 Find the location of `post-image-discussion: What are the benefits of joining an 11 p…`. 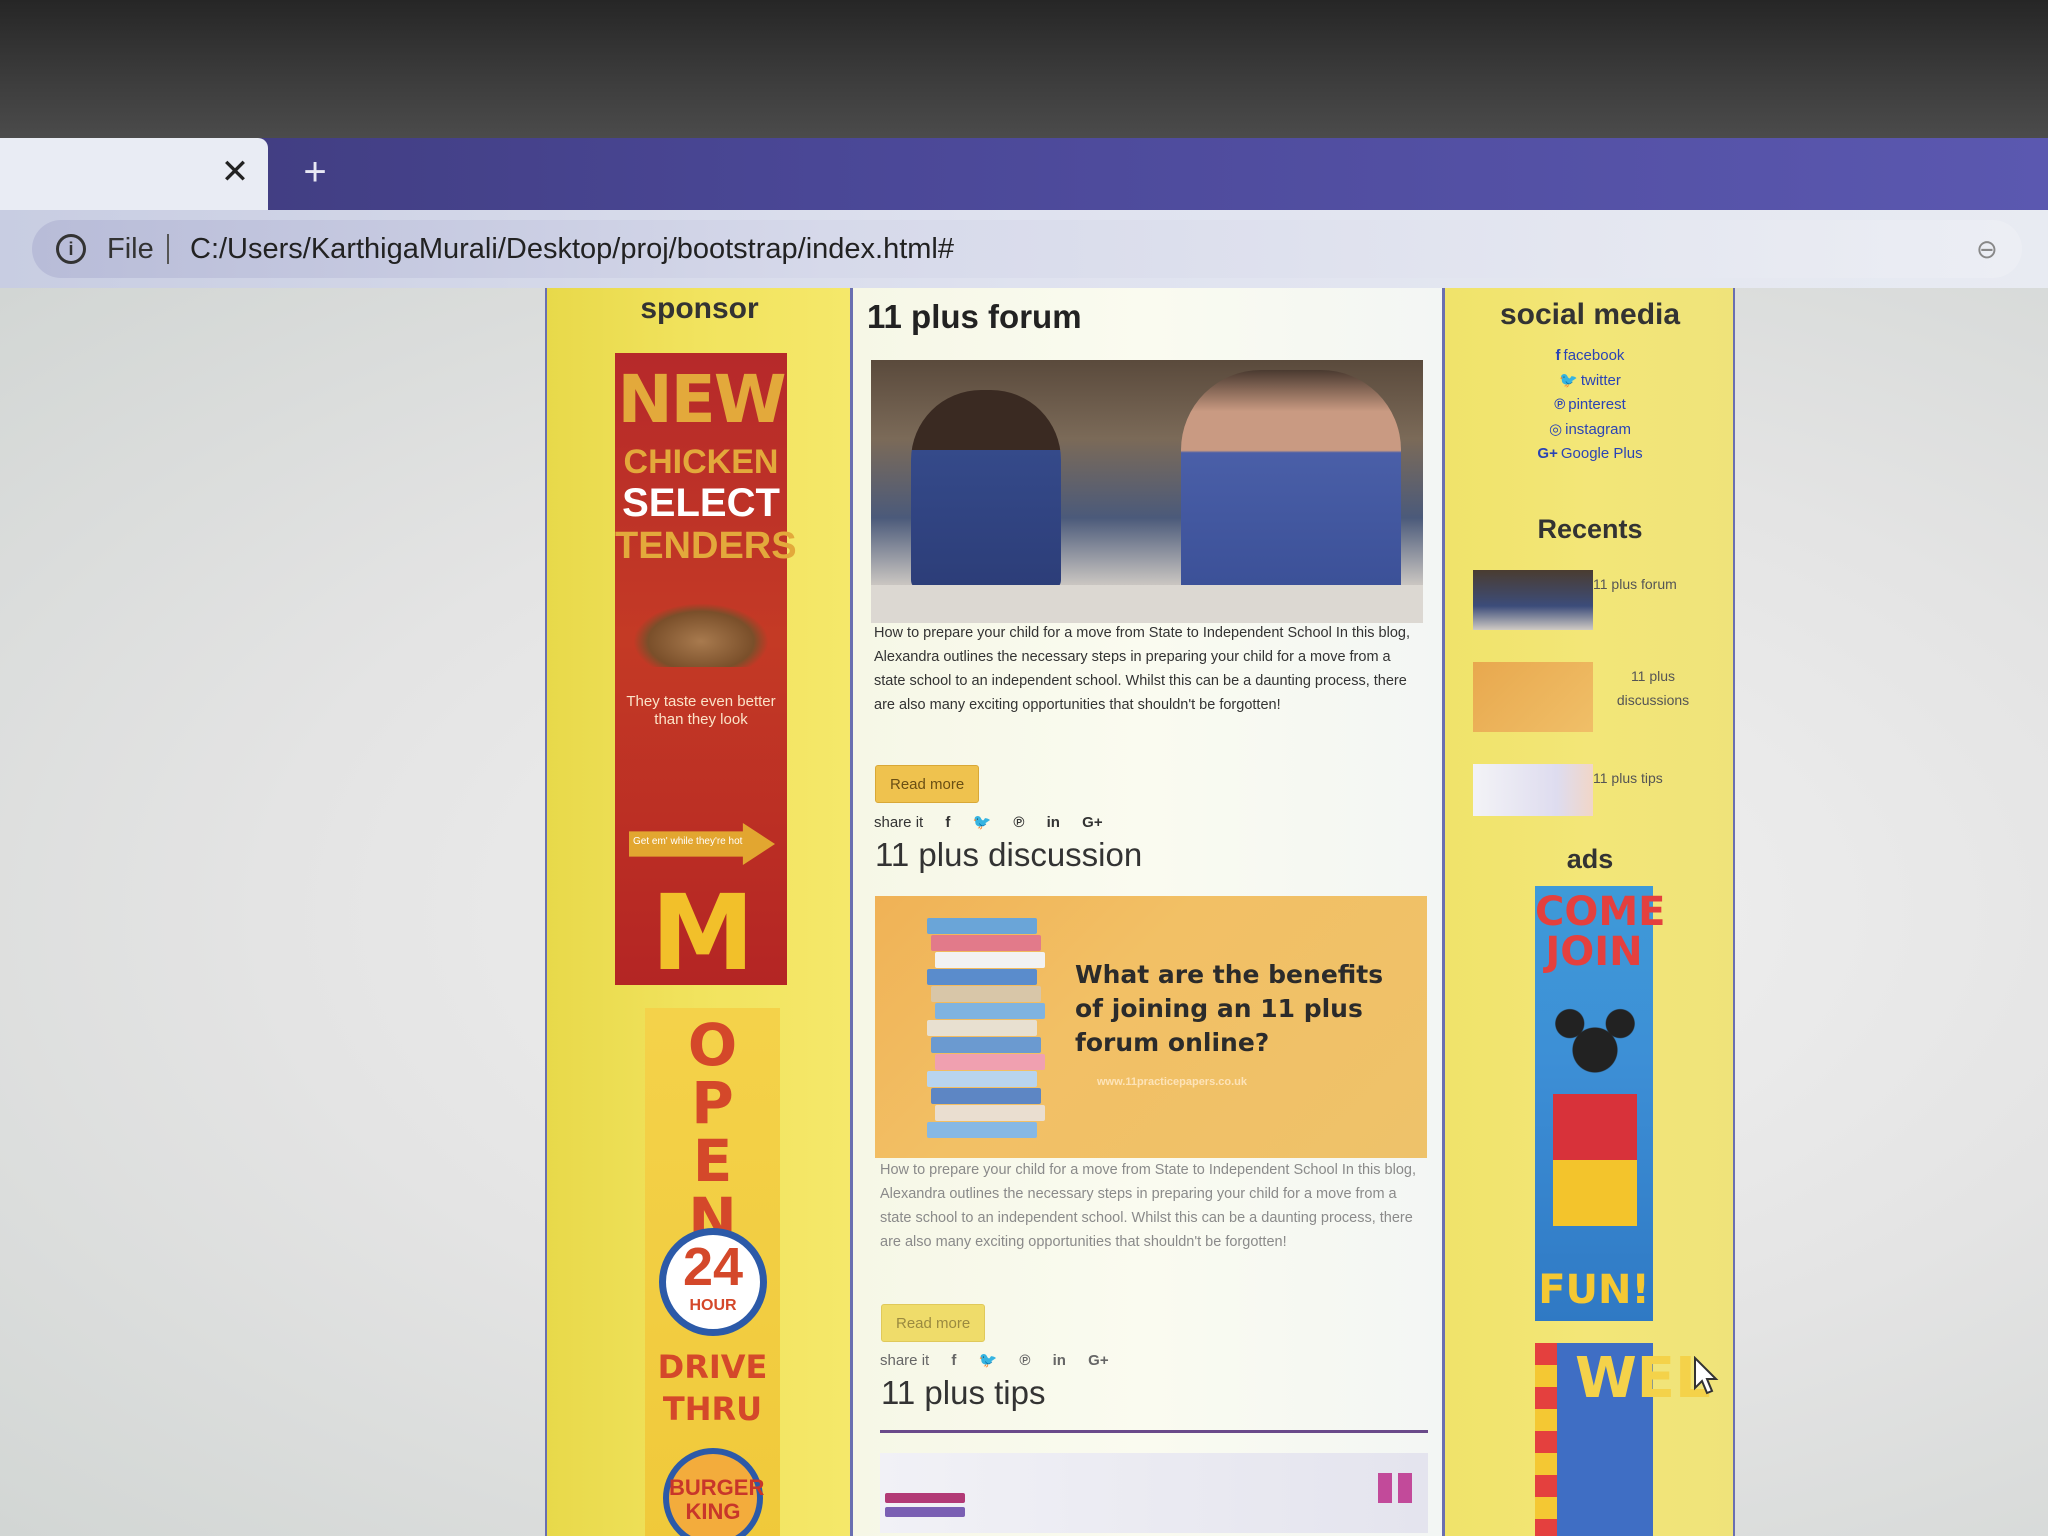

post-image-discussion: What are the benefits of joining an 11 p… is located at coordinates (1151, 1027).